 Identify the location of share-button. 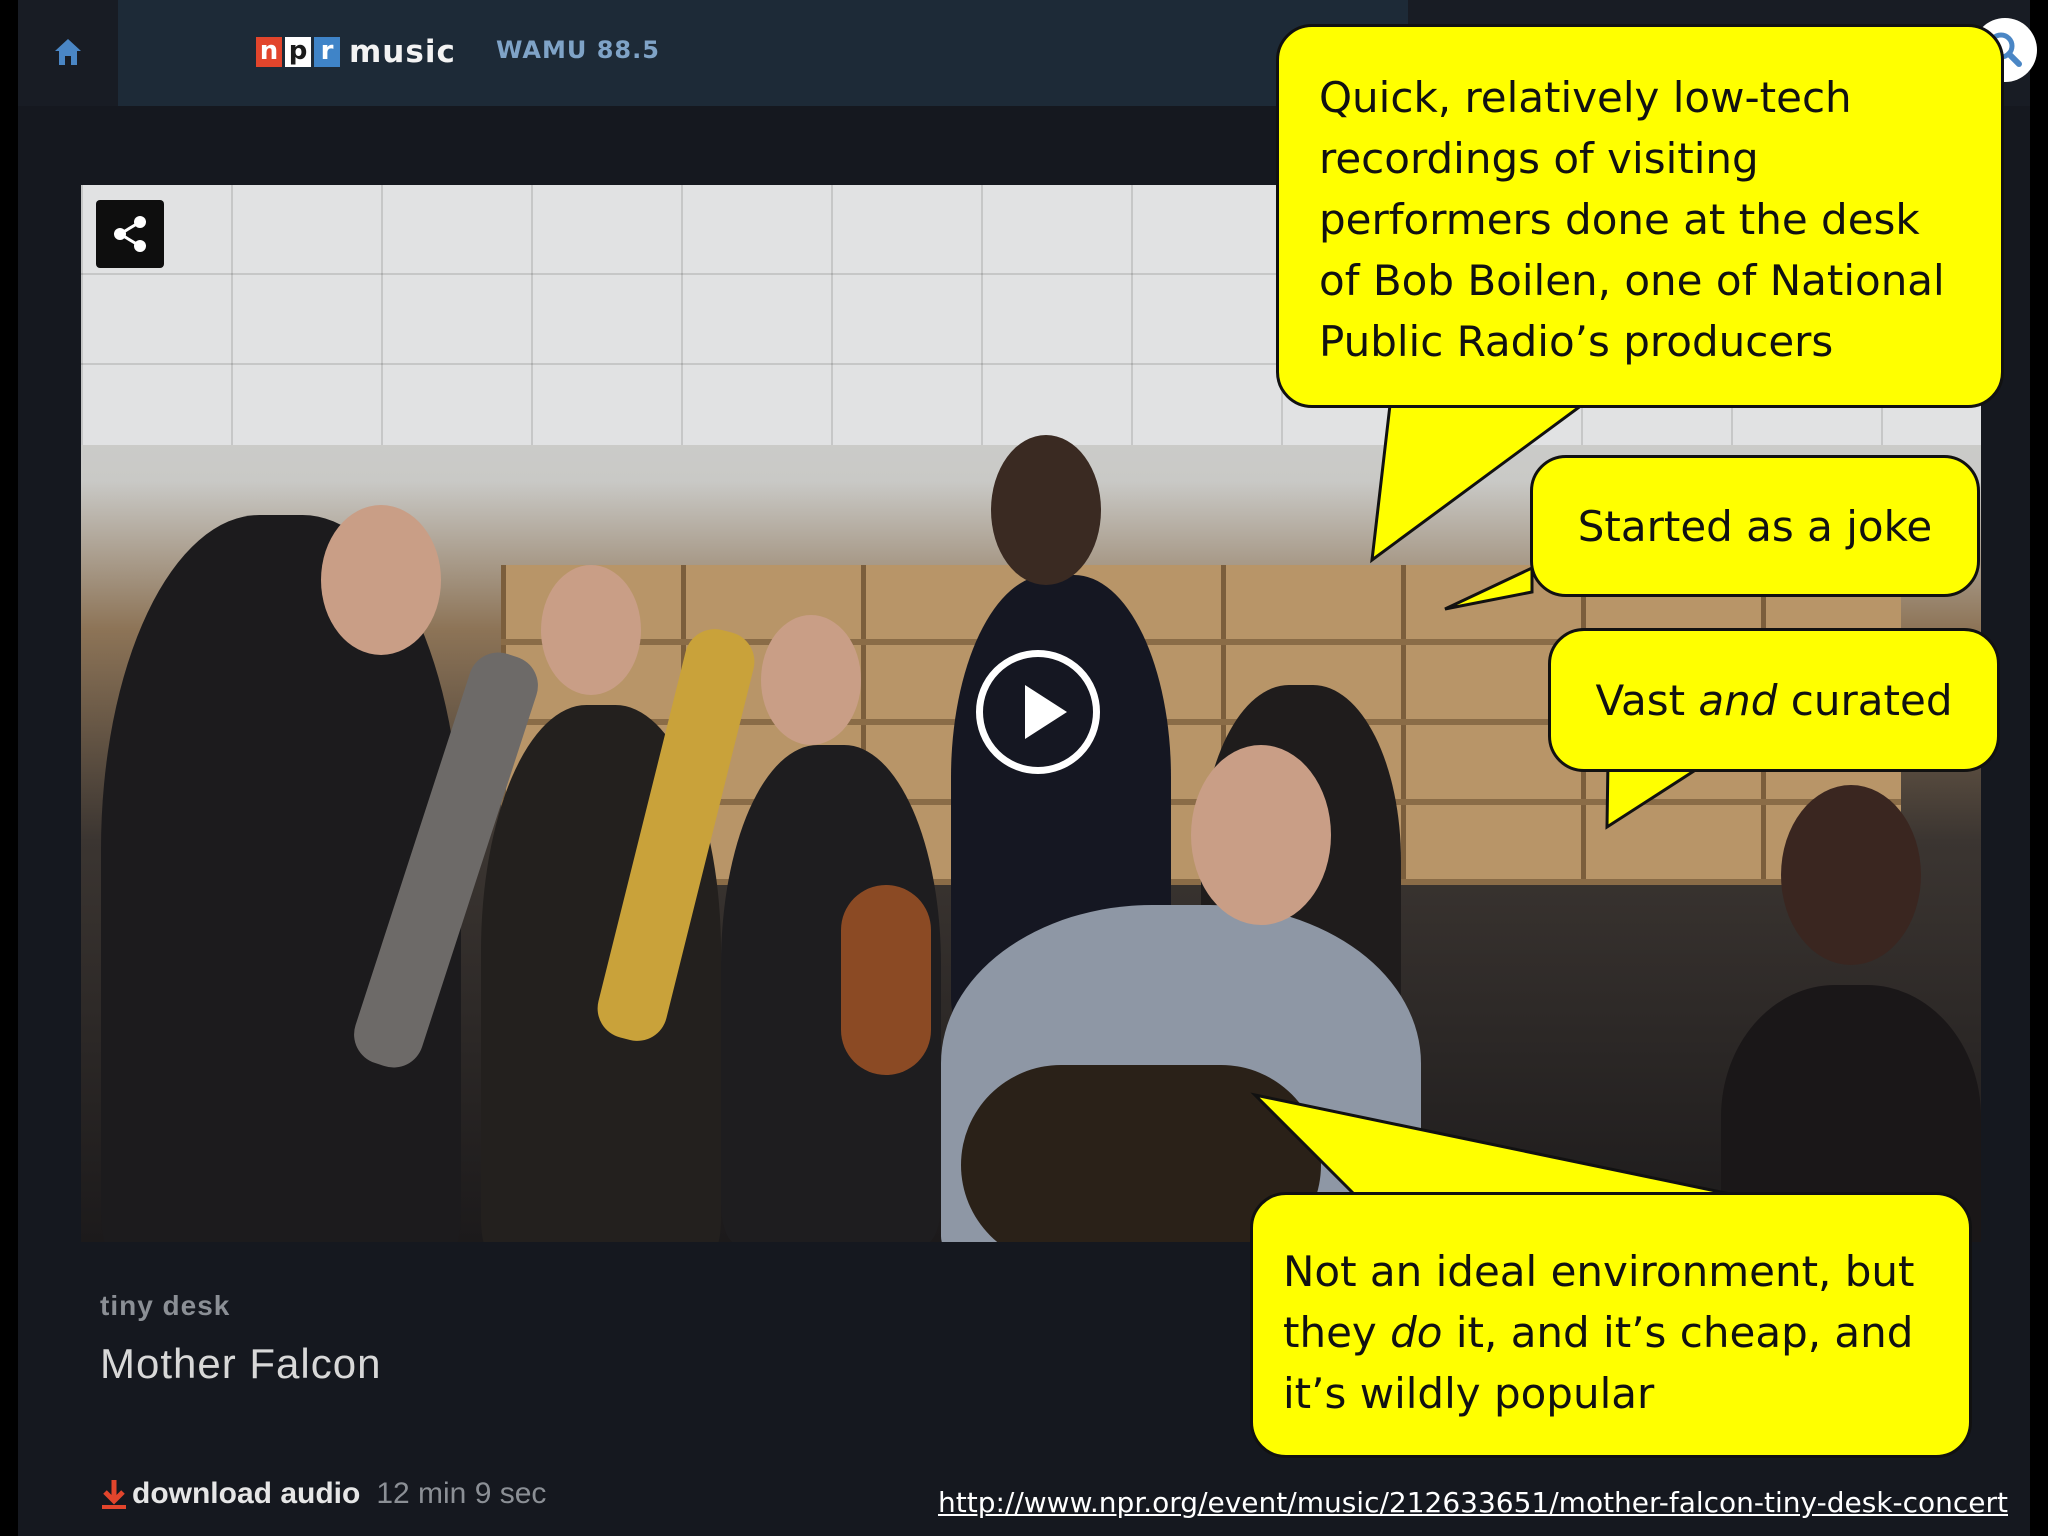
(130, 234).